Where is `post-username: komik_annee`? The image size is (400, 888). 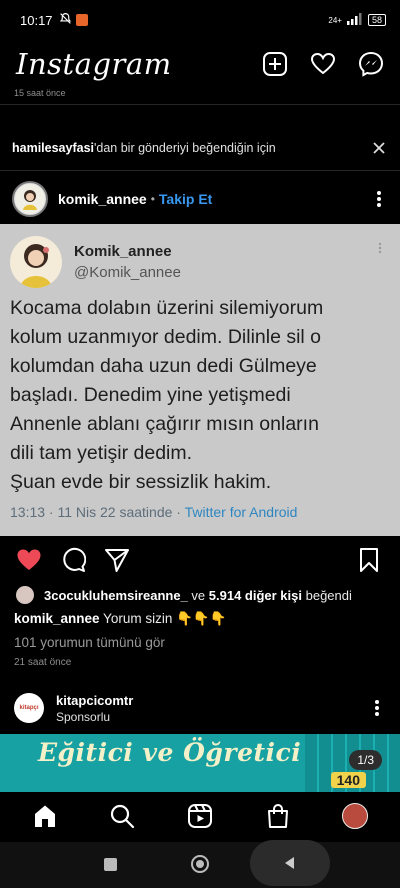
post-username: komik_annee is located at coordinates (102, 199).